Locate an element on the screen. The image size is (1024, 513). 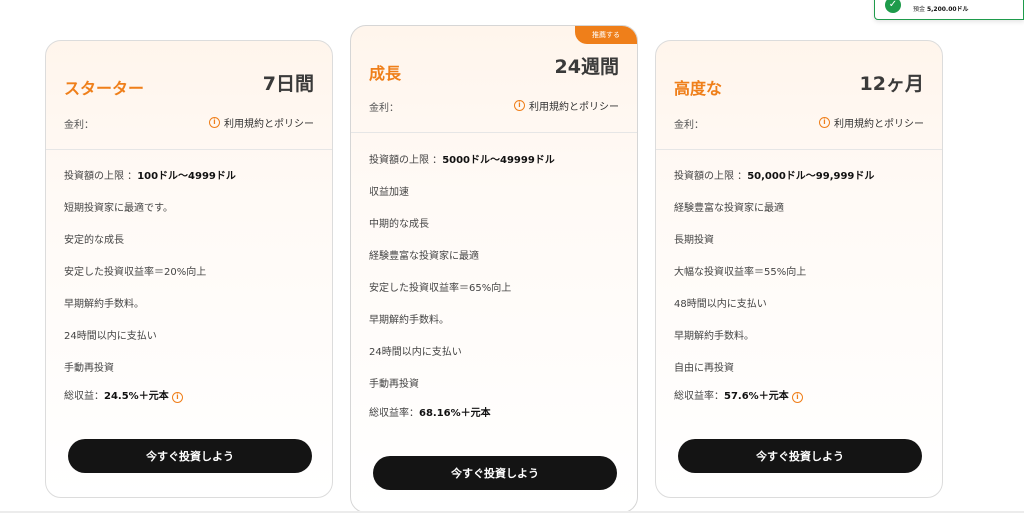
feature-item: 安定した投資収益率＝65%向上 is located at coordinates (440, 288).